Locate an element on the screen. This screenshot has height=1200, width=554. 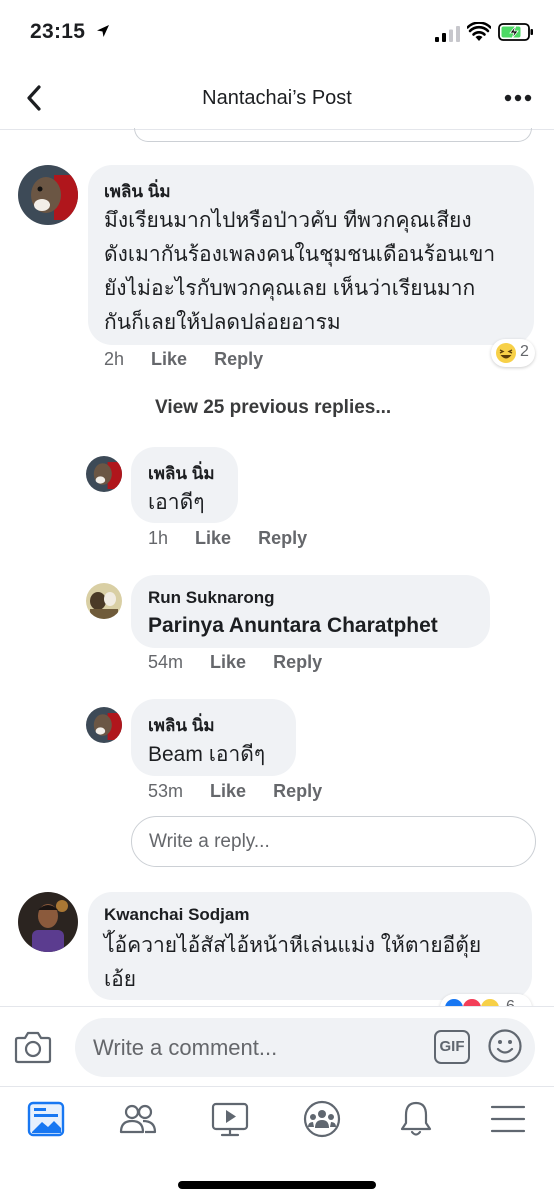
cellular-signal-icon is located at coordinates (447, 34).